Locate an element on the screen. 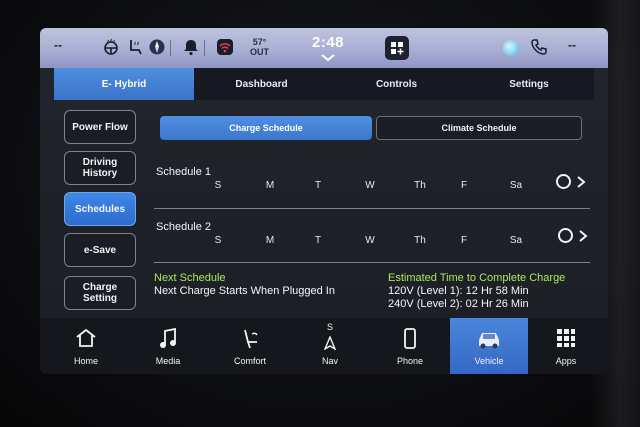 The width and height of the screenshot is (640, 427). compass-icon is located at coordinates (157, 47).